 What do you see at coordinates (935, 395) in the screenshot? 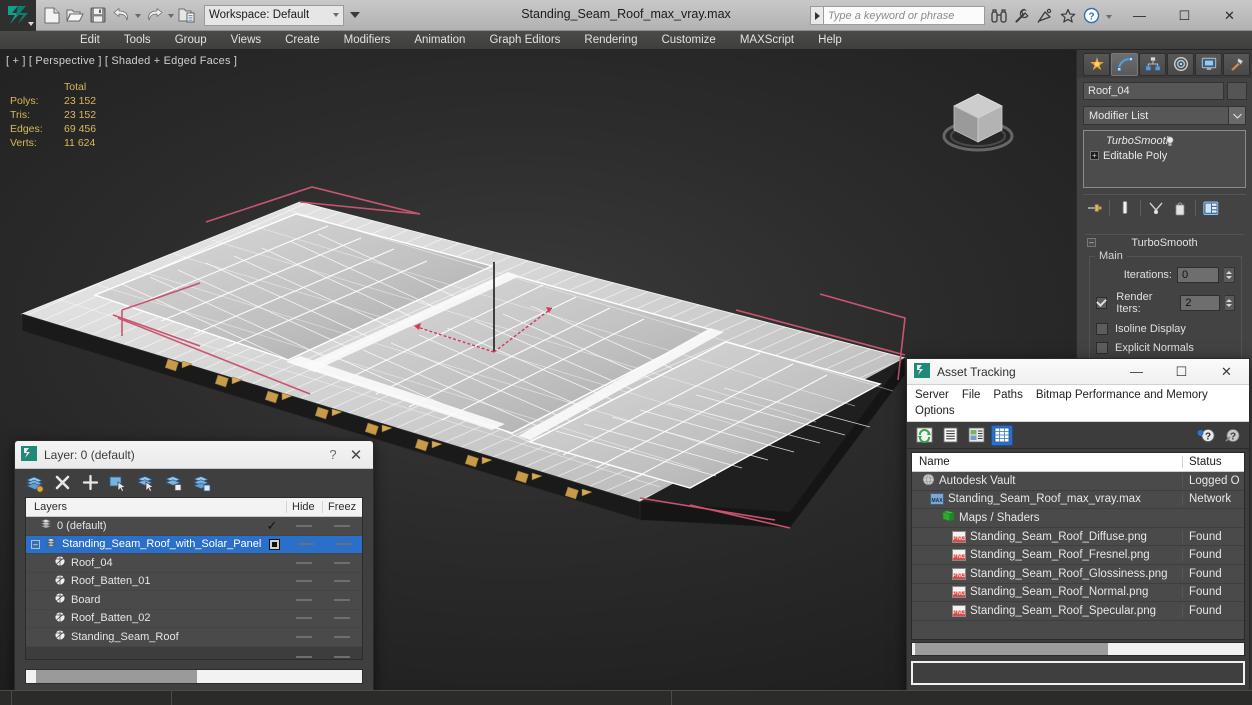
I see `asset-menu-server: Server` at bounding box center [935, 395].